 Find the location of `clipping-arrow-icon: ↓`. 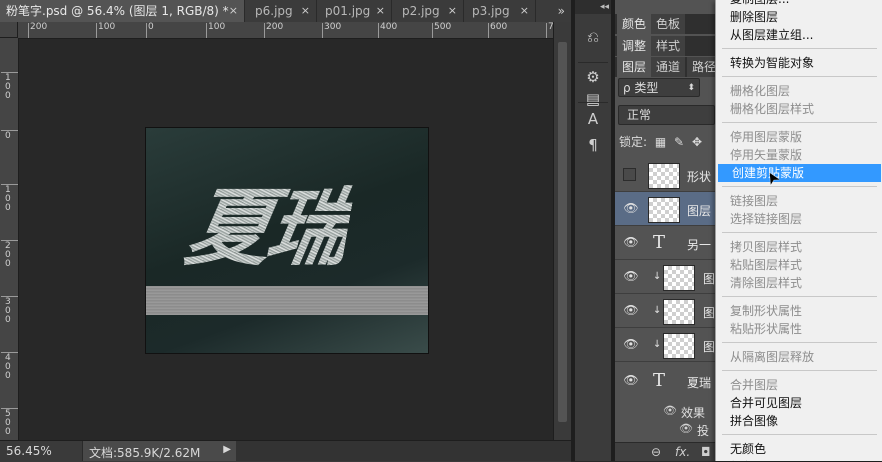

clipping-arrow-icon: ↓ is located at coordinates (657, 310).